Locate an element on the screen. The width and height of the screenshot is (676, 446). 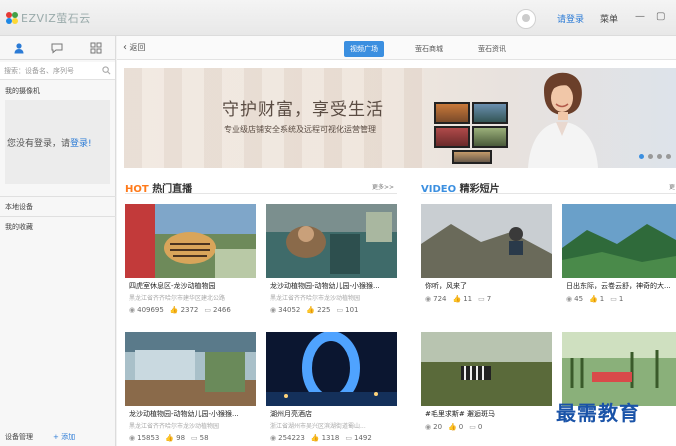
watermark: 最需教育 is located at coordinates (598, 413).